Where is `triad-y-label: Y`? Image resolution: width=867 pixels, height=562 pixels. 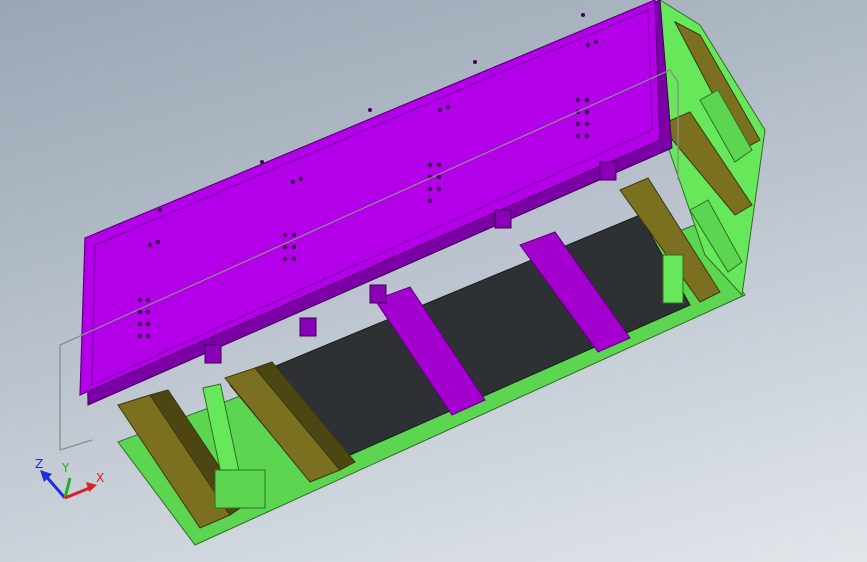
triad-y-label: Y is located at coordinates (65, 468).